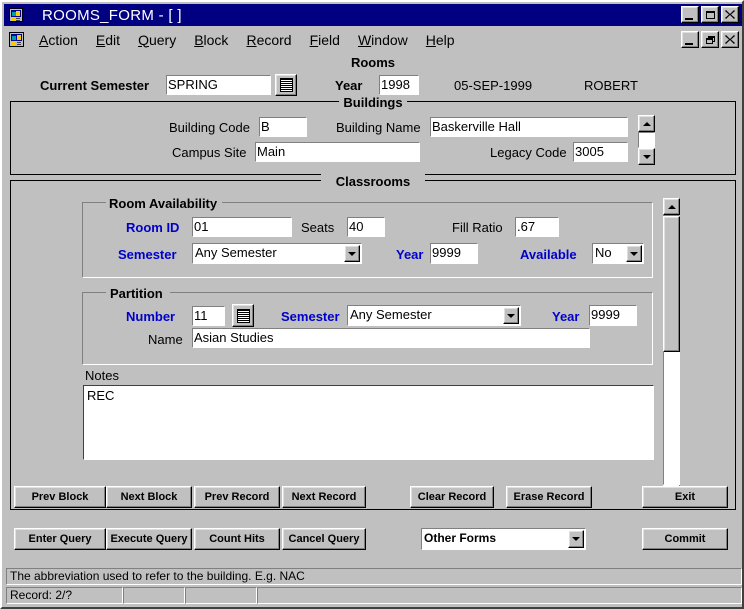 The image size is (744, 609). I want to click on available-label: Available, so click(548, 254).